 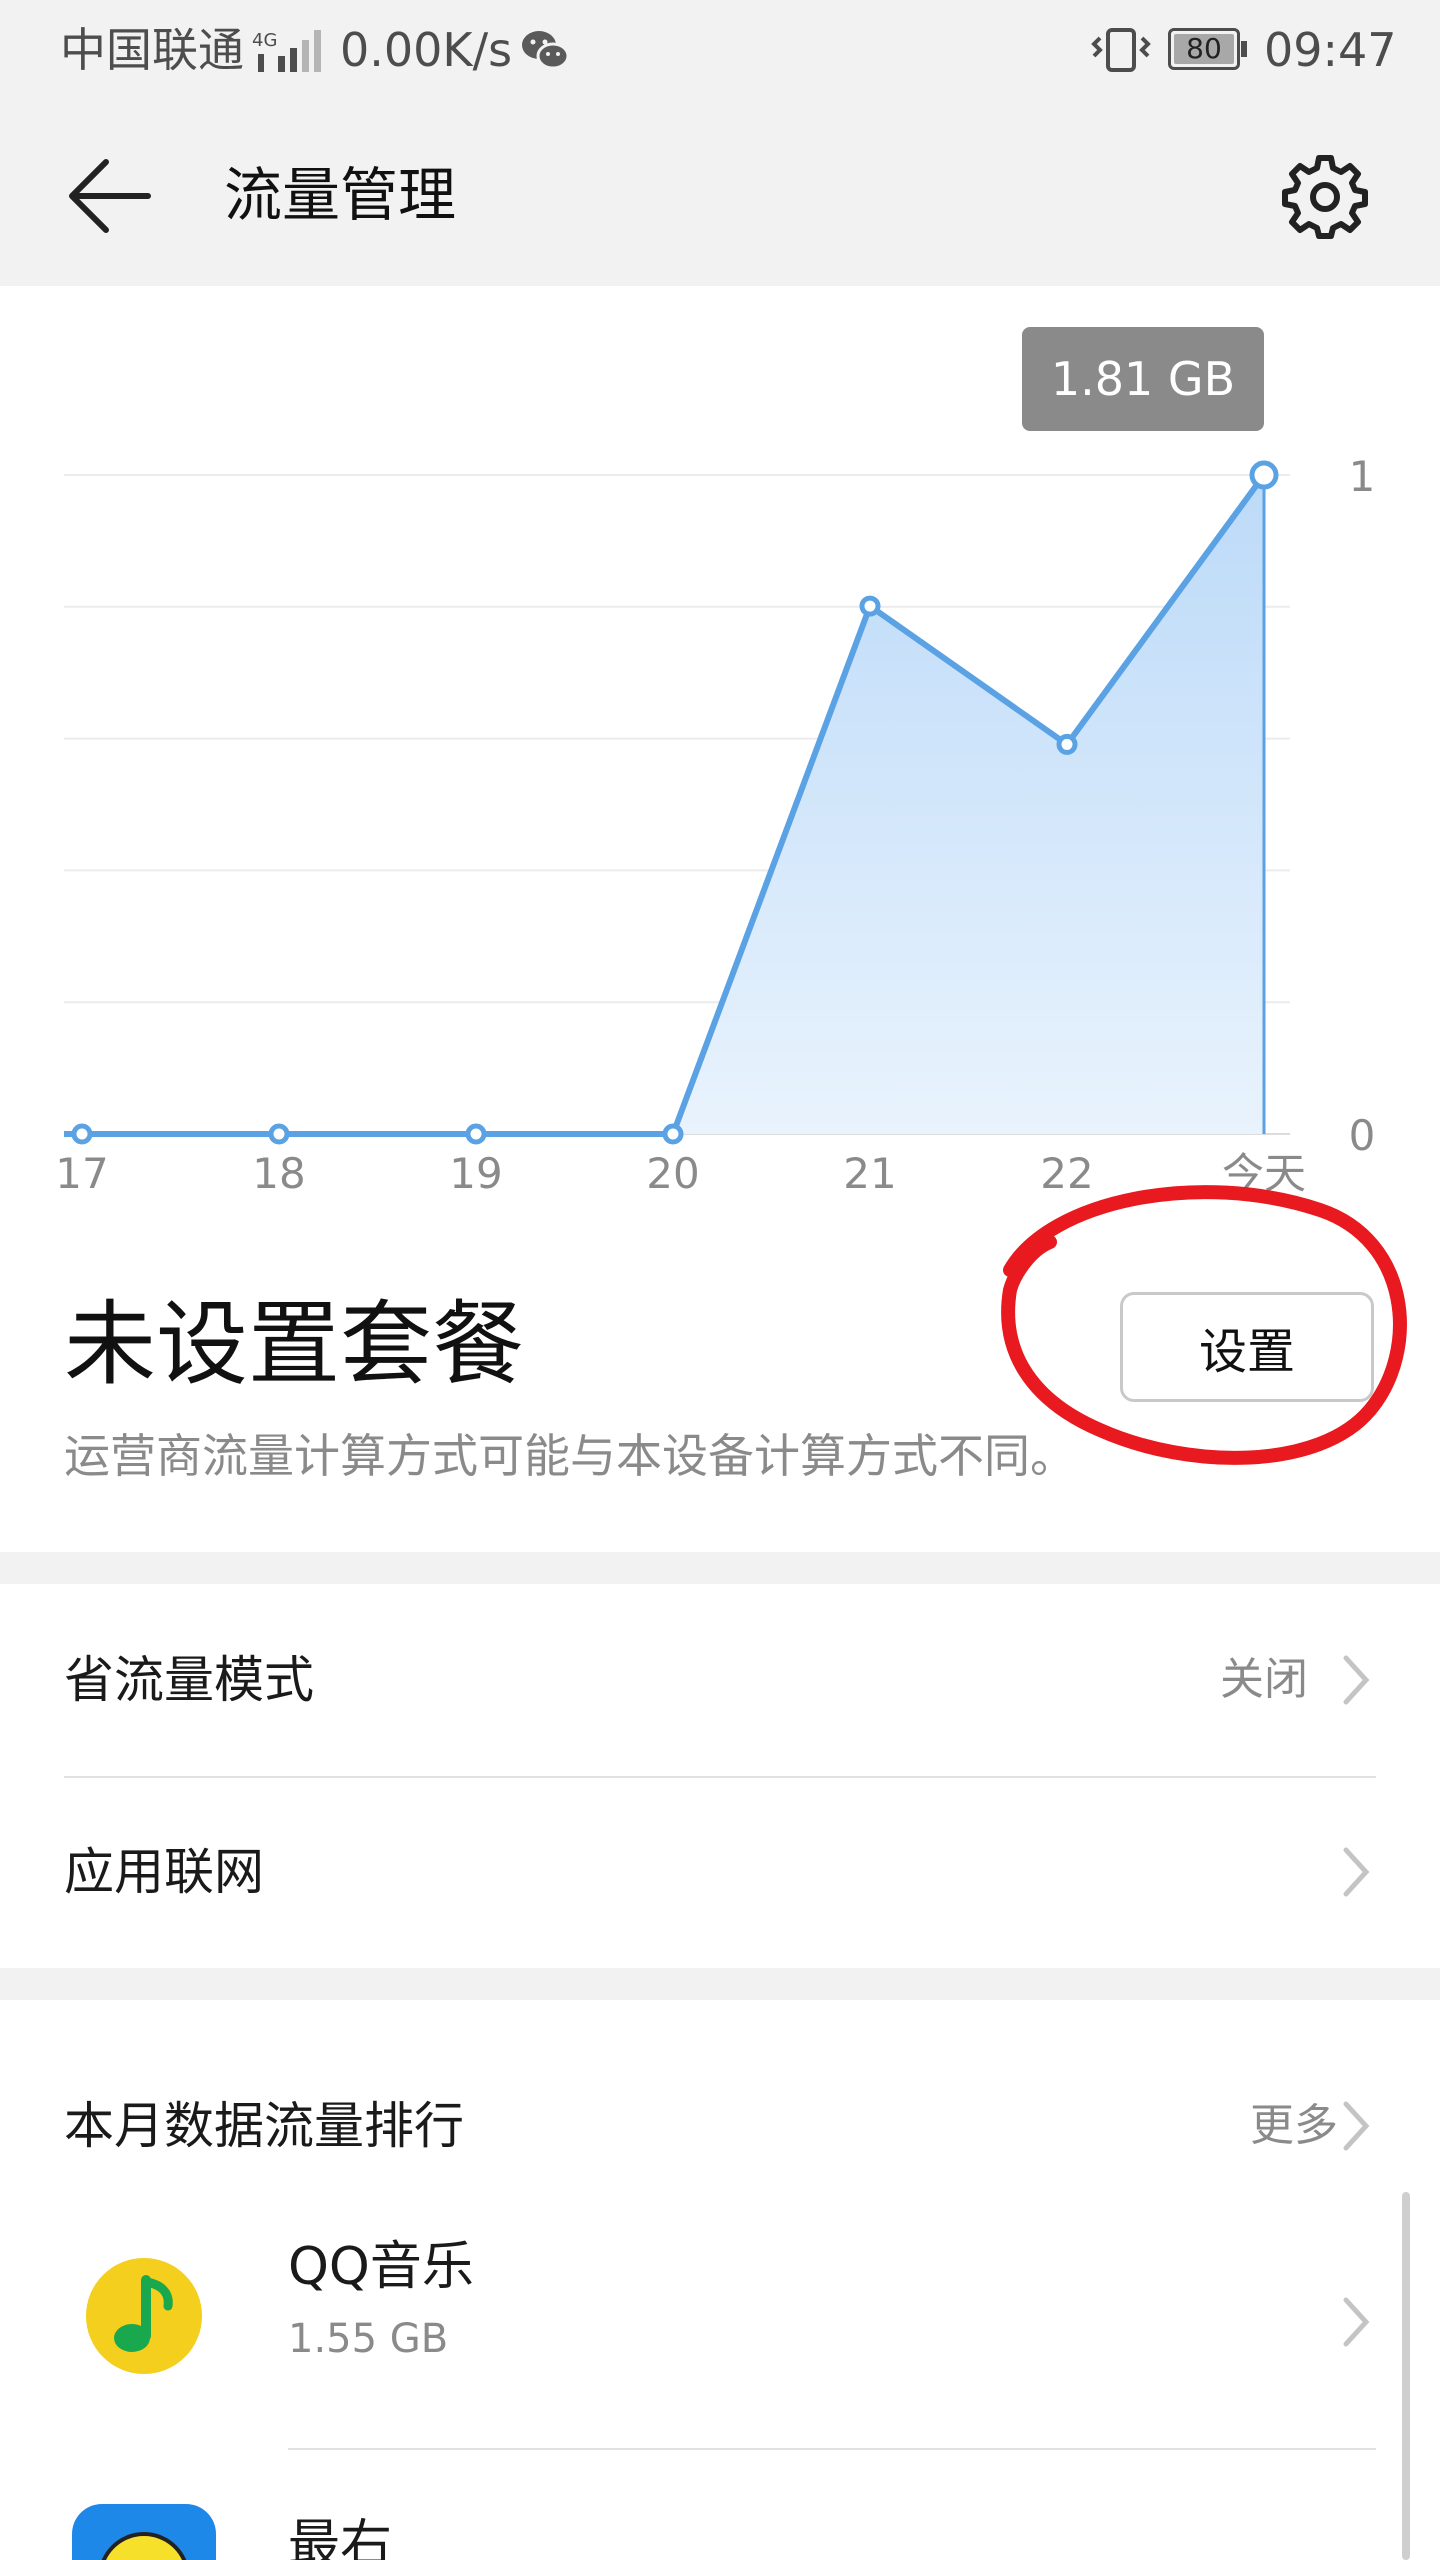 I want to click on x-tick-label: 21, so click(x=869, y=1173).